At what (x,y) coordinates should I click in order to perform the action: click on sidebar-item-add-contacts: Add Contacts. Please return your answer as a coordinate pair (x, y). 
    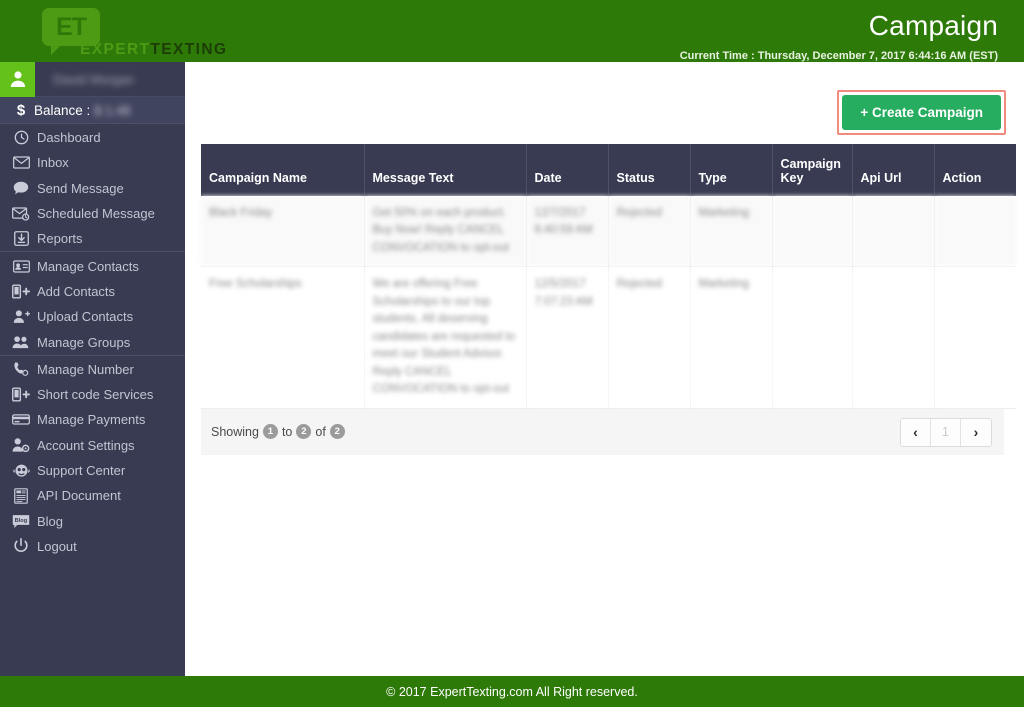
    Looking at the image, I should click on (92, 291).